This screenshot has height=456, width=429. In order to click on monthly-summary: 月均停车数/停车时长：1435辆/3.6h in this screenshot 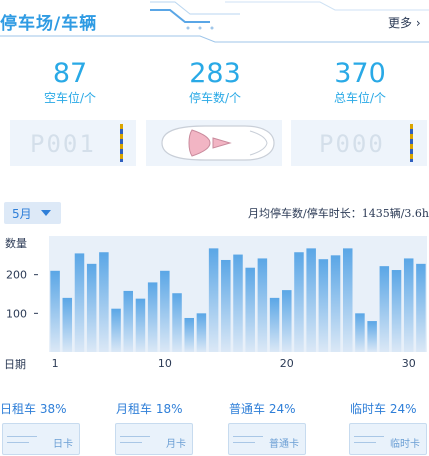, I will do `click(338, 213)`.